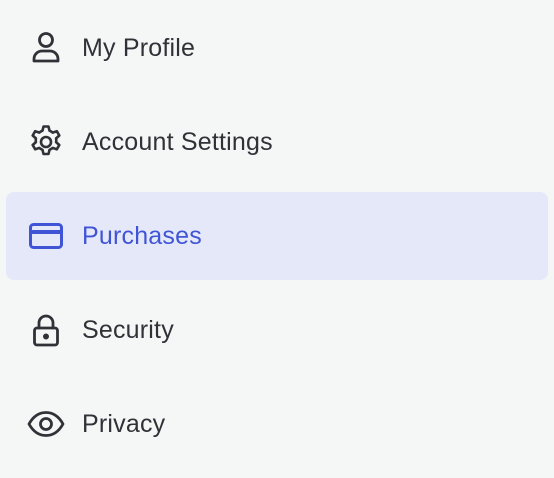  I want to click on menu-item-label: Account Settings, so click(177, 141).